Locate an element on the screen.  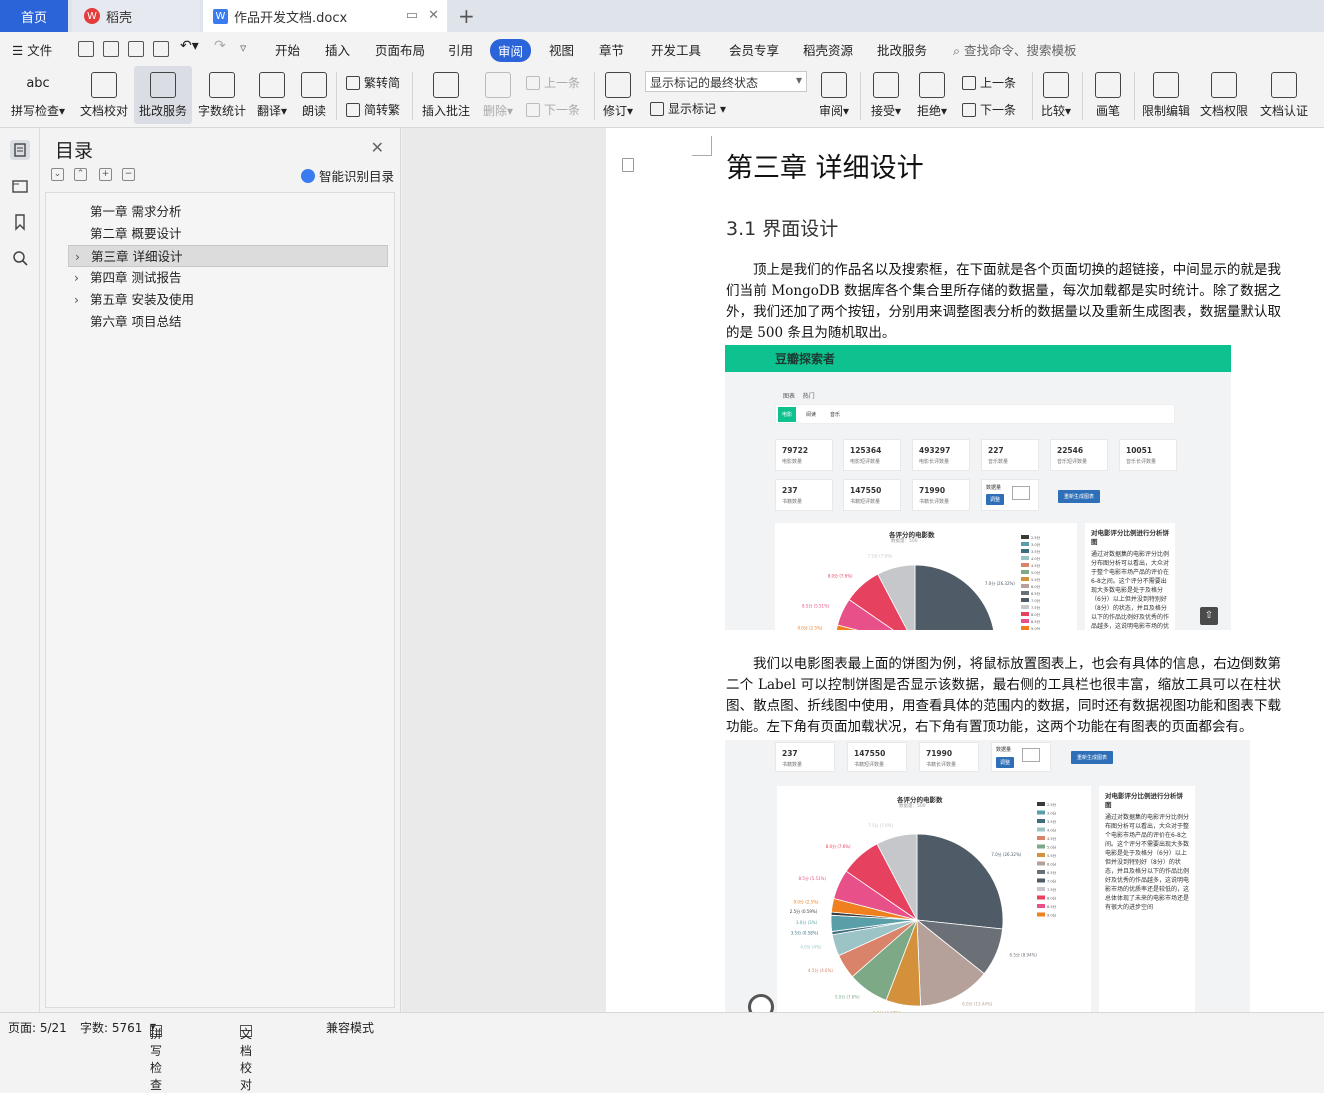
redo-icon: ↷ is located at coordinates (220, 46).